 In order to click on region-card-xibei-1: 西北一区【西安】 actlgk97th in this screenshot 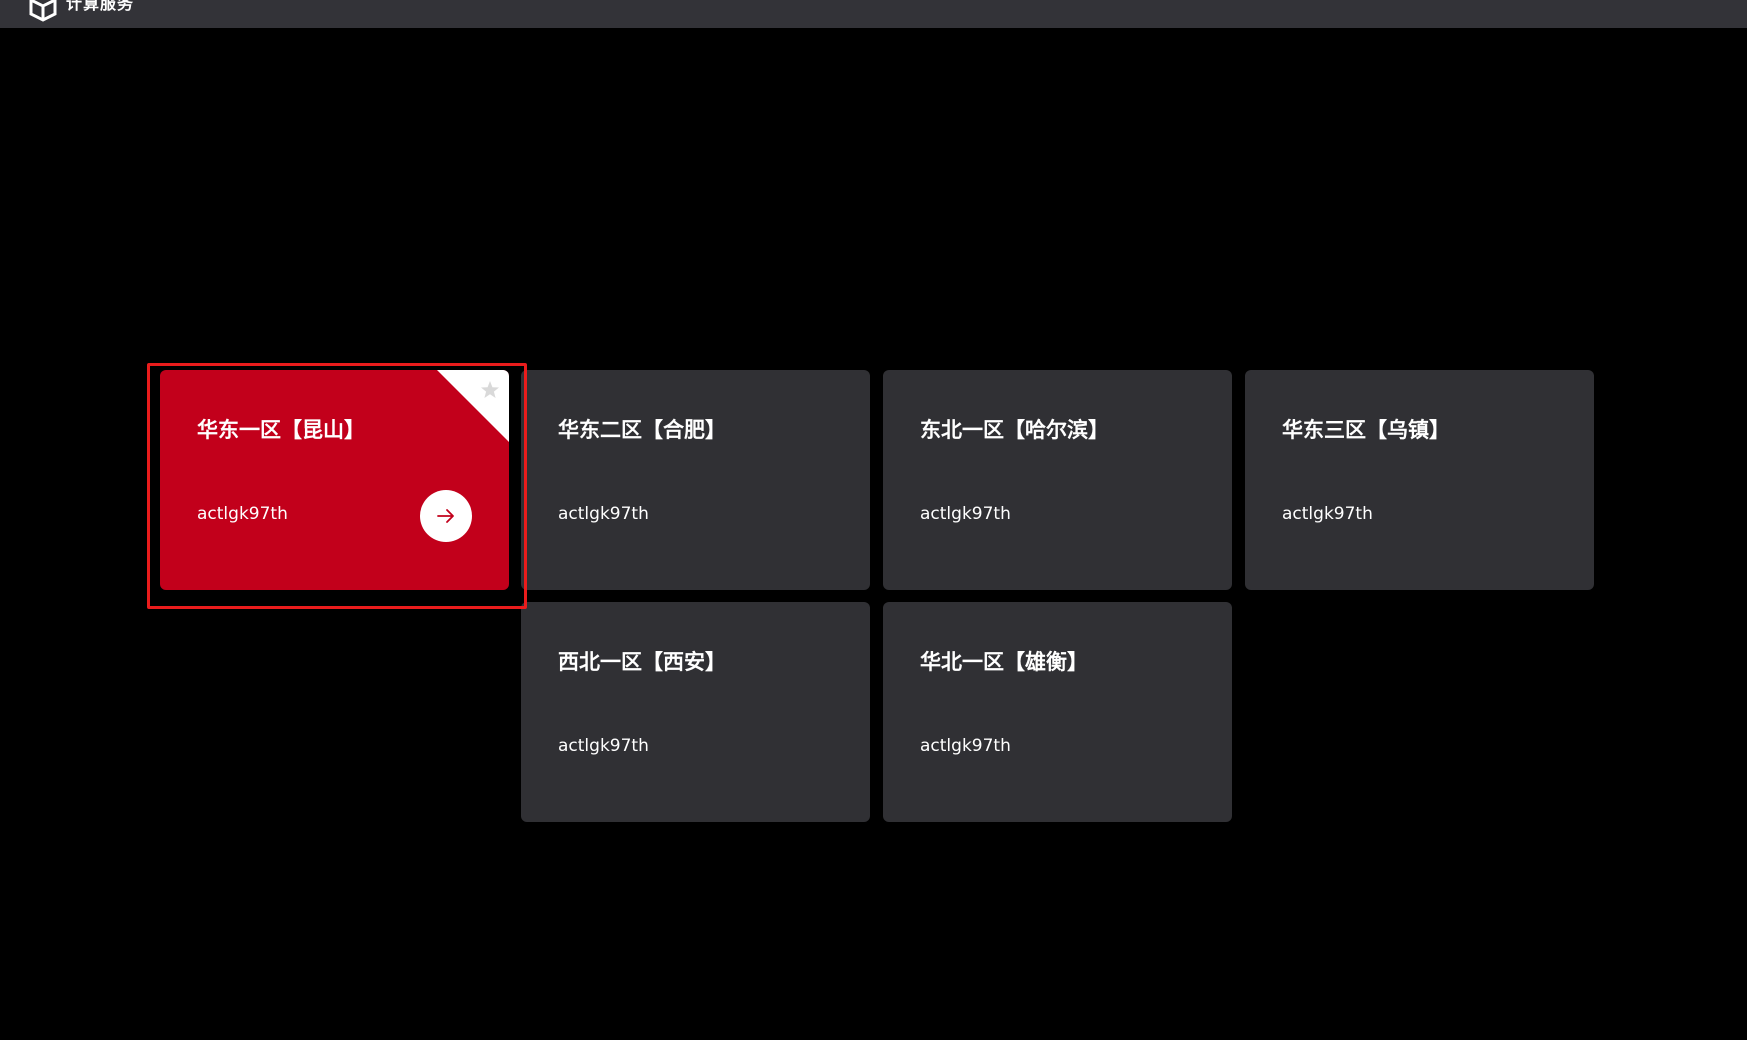, I will do `click(695, 712)`.